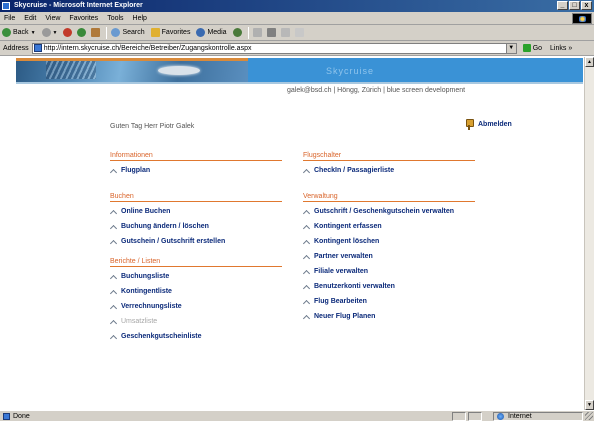 This screenshot has height=421, width=594. Describe the element at coordinates (558, 48) in the screenshot. I see `links-label: Links` at that location.